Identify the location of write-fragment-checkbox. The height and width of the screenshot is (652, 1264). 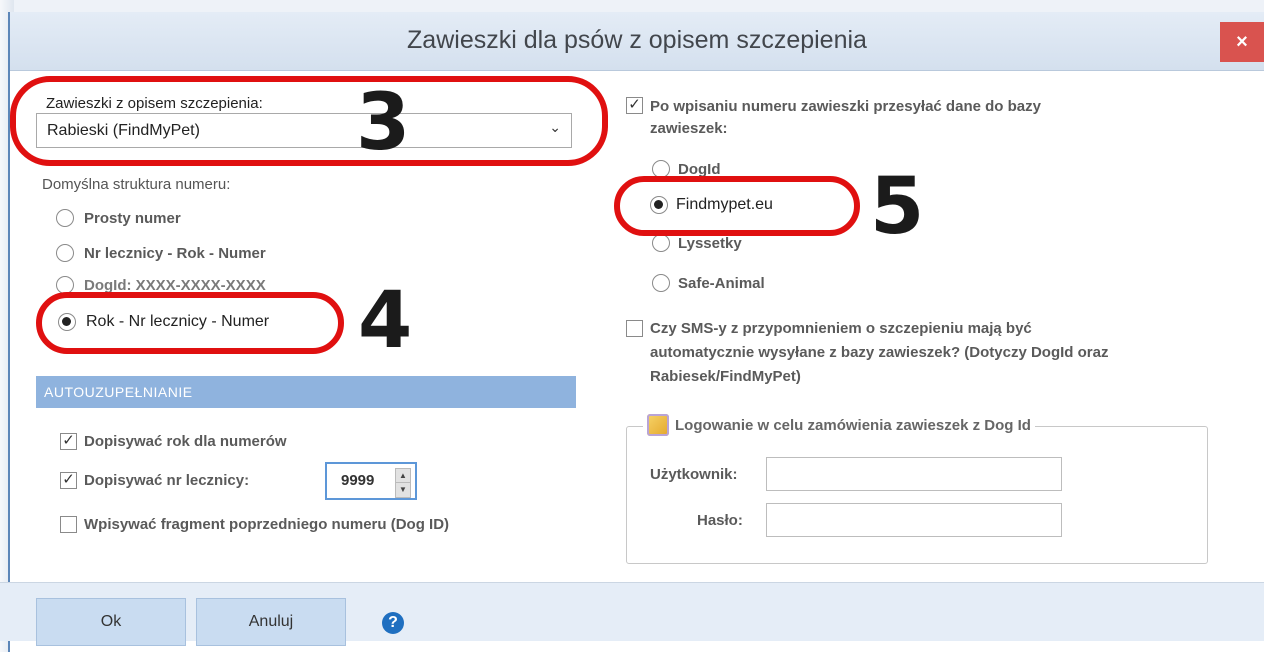
(68, 524).